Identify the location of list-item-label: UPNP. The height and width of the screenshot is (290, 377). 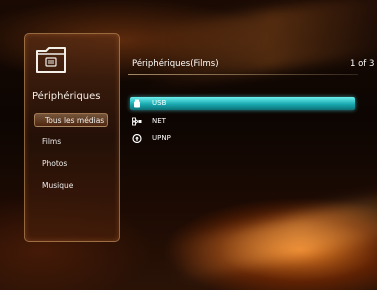
(161, 138).